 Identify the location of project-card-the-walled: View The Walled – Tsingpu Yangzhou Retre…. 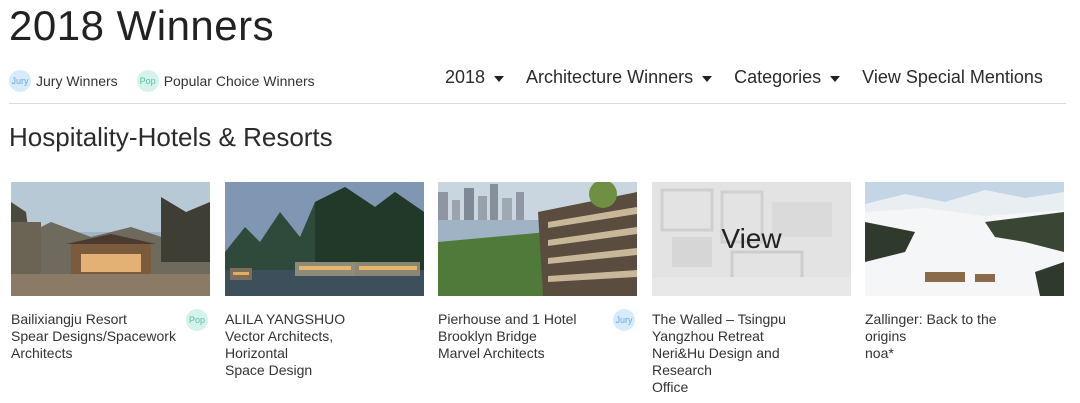
(751, 289).